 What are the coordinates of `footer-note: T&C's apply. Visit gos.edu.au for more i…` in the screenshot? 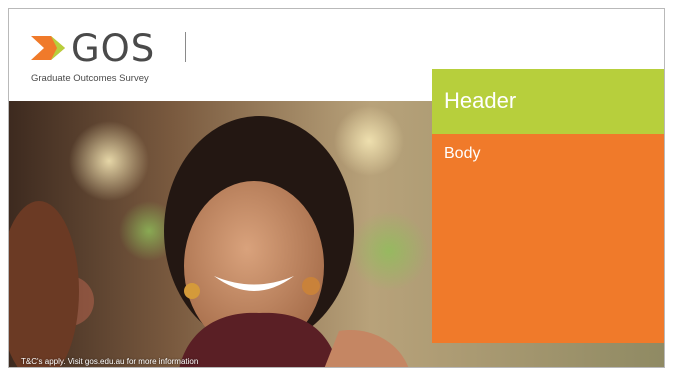 It's located at (110, 361).